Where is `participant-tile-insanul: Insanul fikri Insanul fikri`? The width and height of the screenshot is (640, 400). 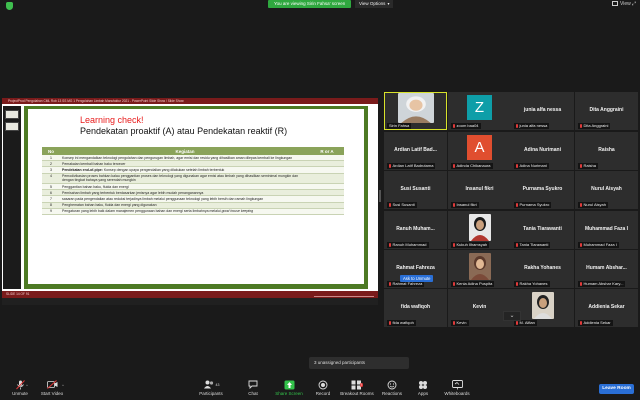 participant-tile-insanul: Insanul fikri Insanul fikri is located at coordinates (479, 190).